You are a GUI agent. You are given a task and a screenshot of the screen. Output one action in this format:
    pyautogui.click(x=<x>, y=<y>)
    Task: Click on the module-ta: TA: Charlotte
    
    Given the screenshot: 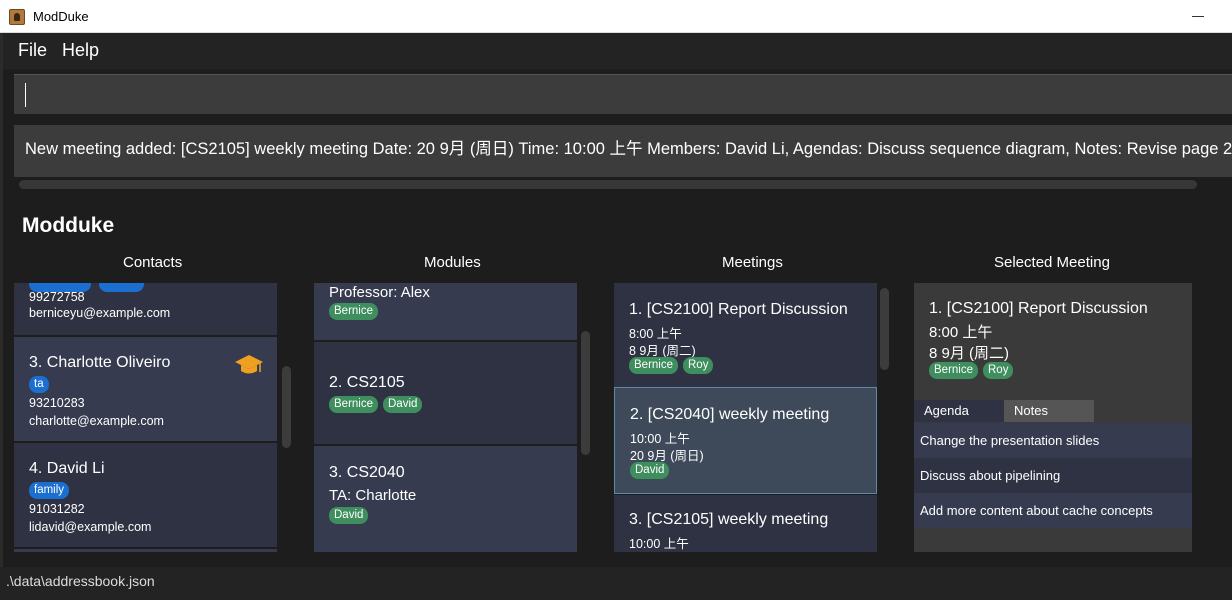 What is the action you would take?
    pyautogui.click(x=373, y=495)
    